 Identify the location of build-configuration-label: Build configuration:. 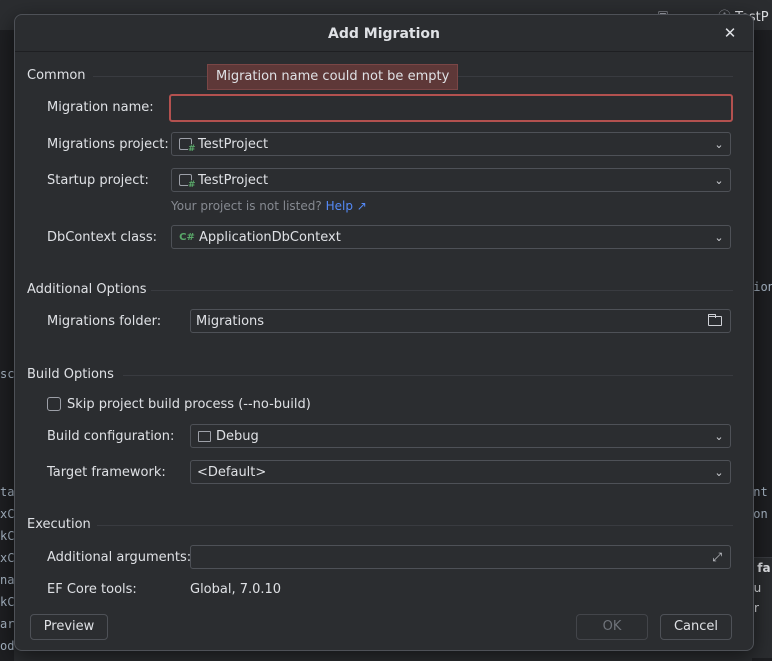
(111, 436).